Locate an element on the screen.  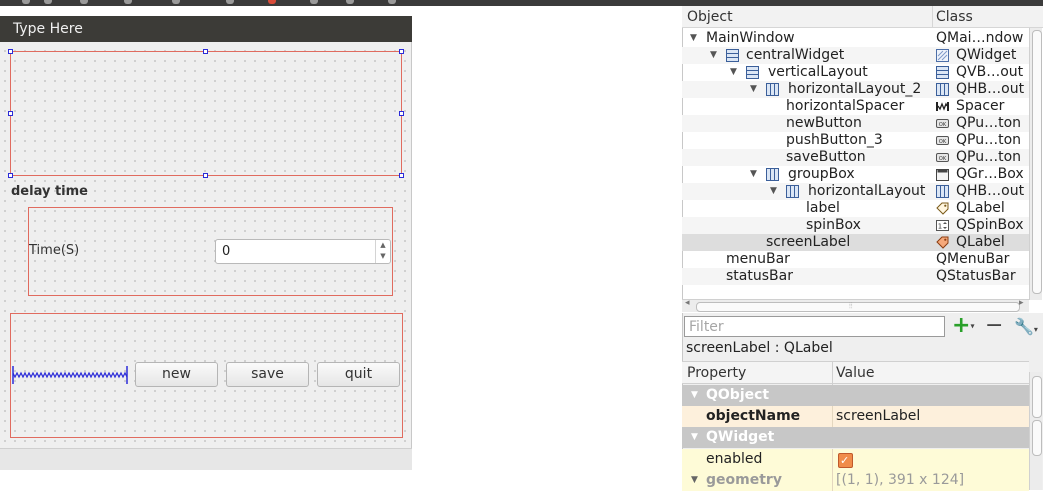
tree-row-menubar: menuBar QMenuBar is located at coordinates (855, 259).